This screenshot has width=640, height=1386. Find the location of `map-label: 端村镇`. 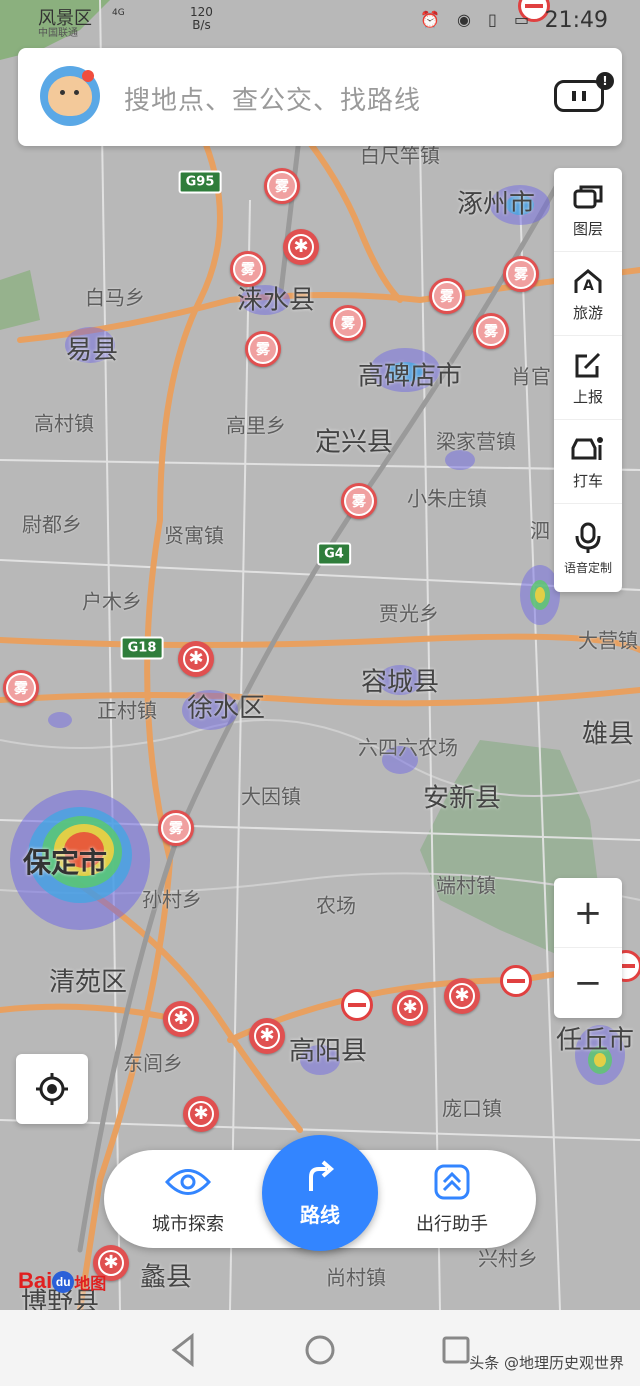

map-label: 端村镇 is located at coordinates (466, 884).